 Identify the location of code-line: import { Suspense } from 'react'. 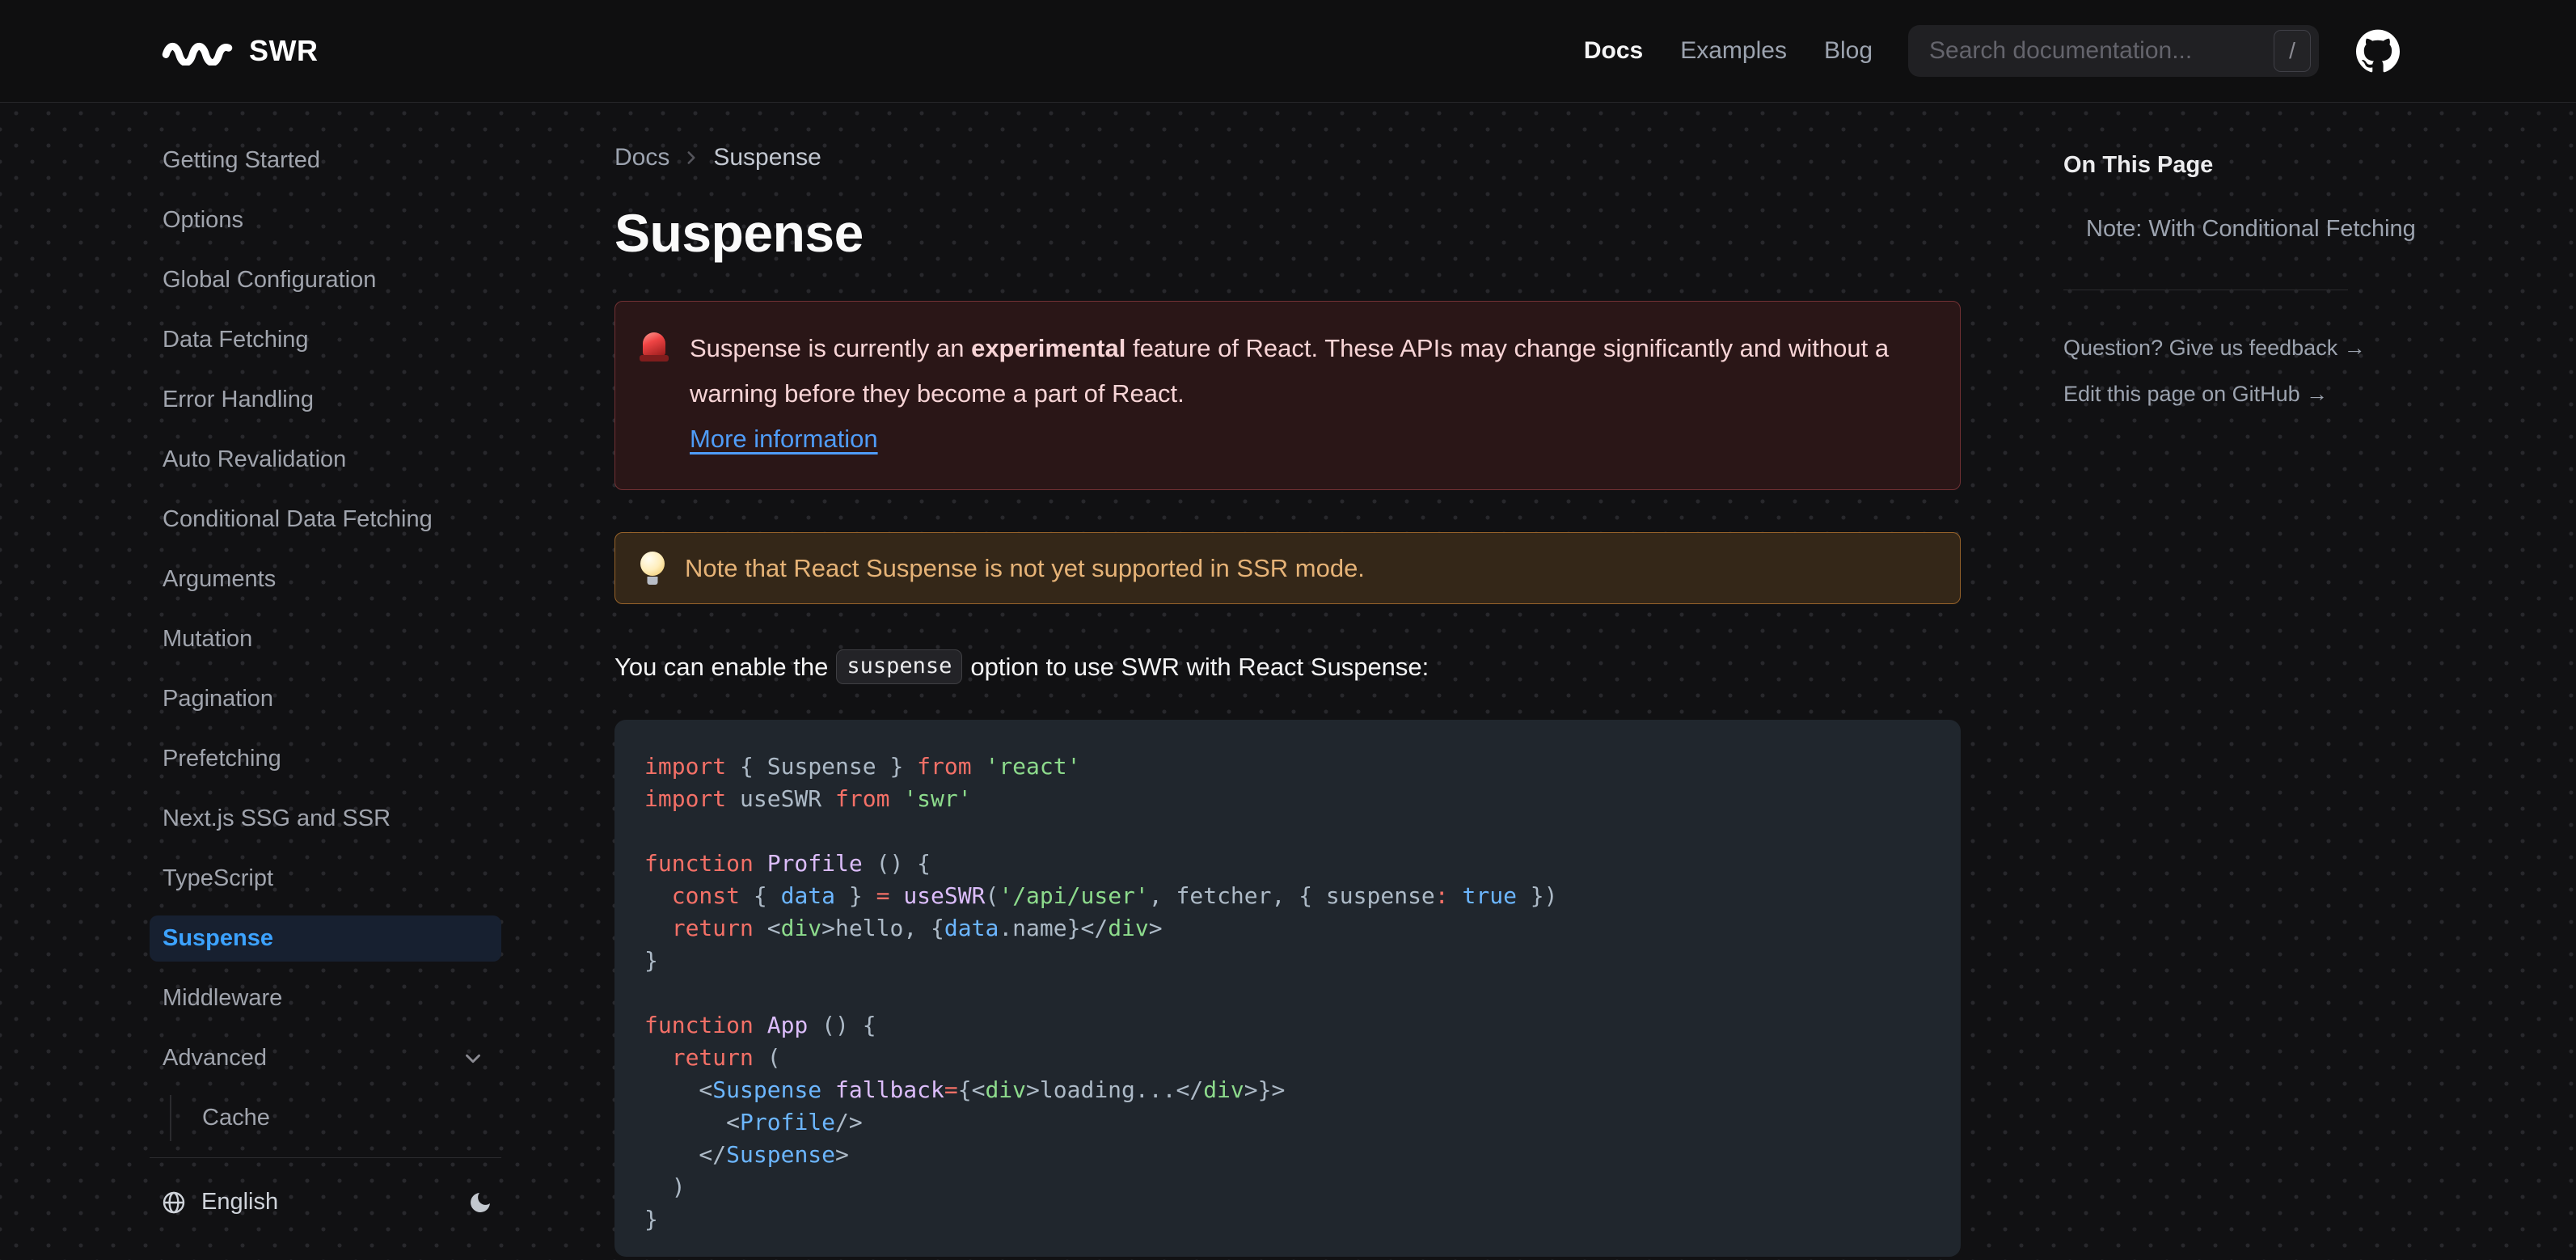
(862, 766).